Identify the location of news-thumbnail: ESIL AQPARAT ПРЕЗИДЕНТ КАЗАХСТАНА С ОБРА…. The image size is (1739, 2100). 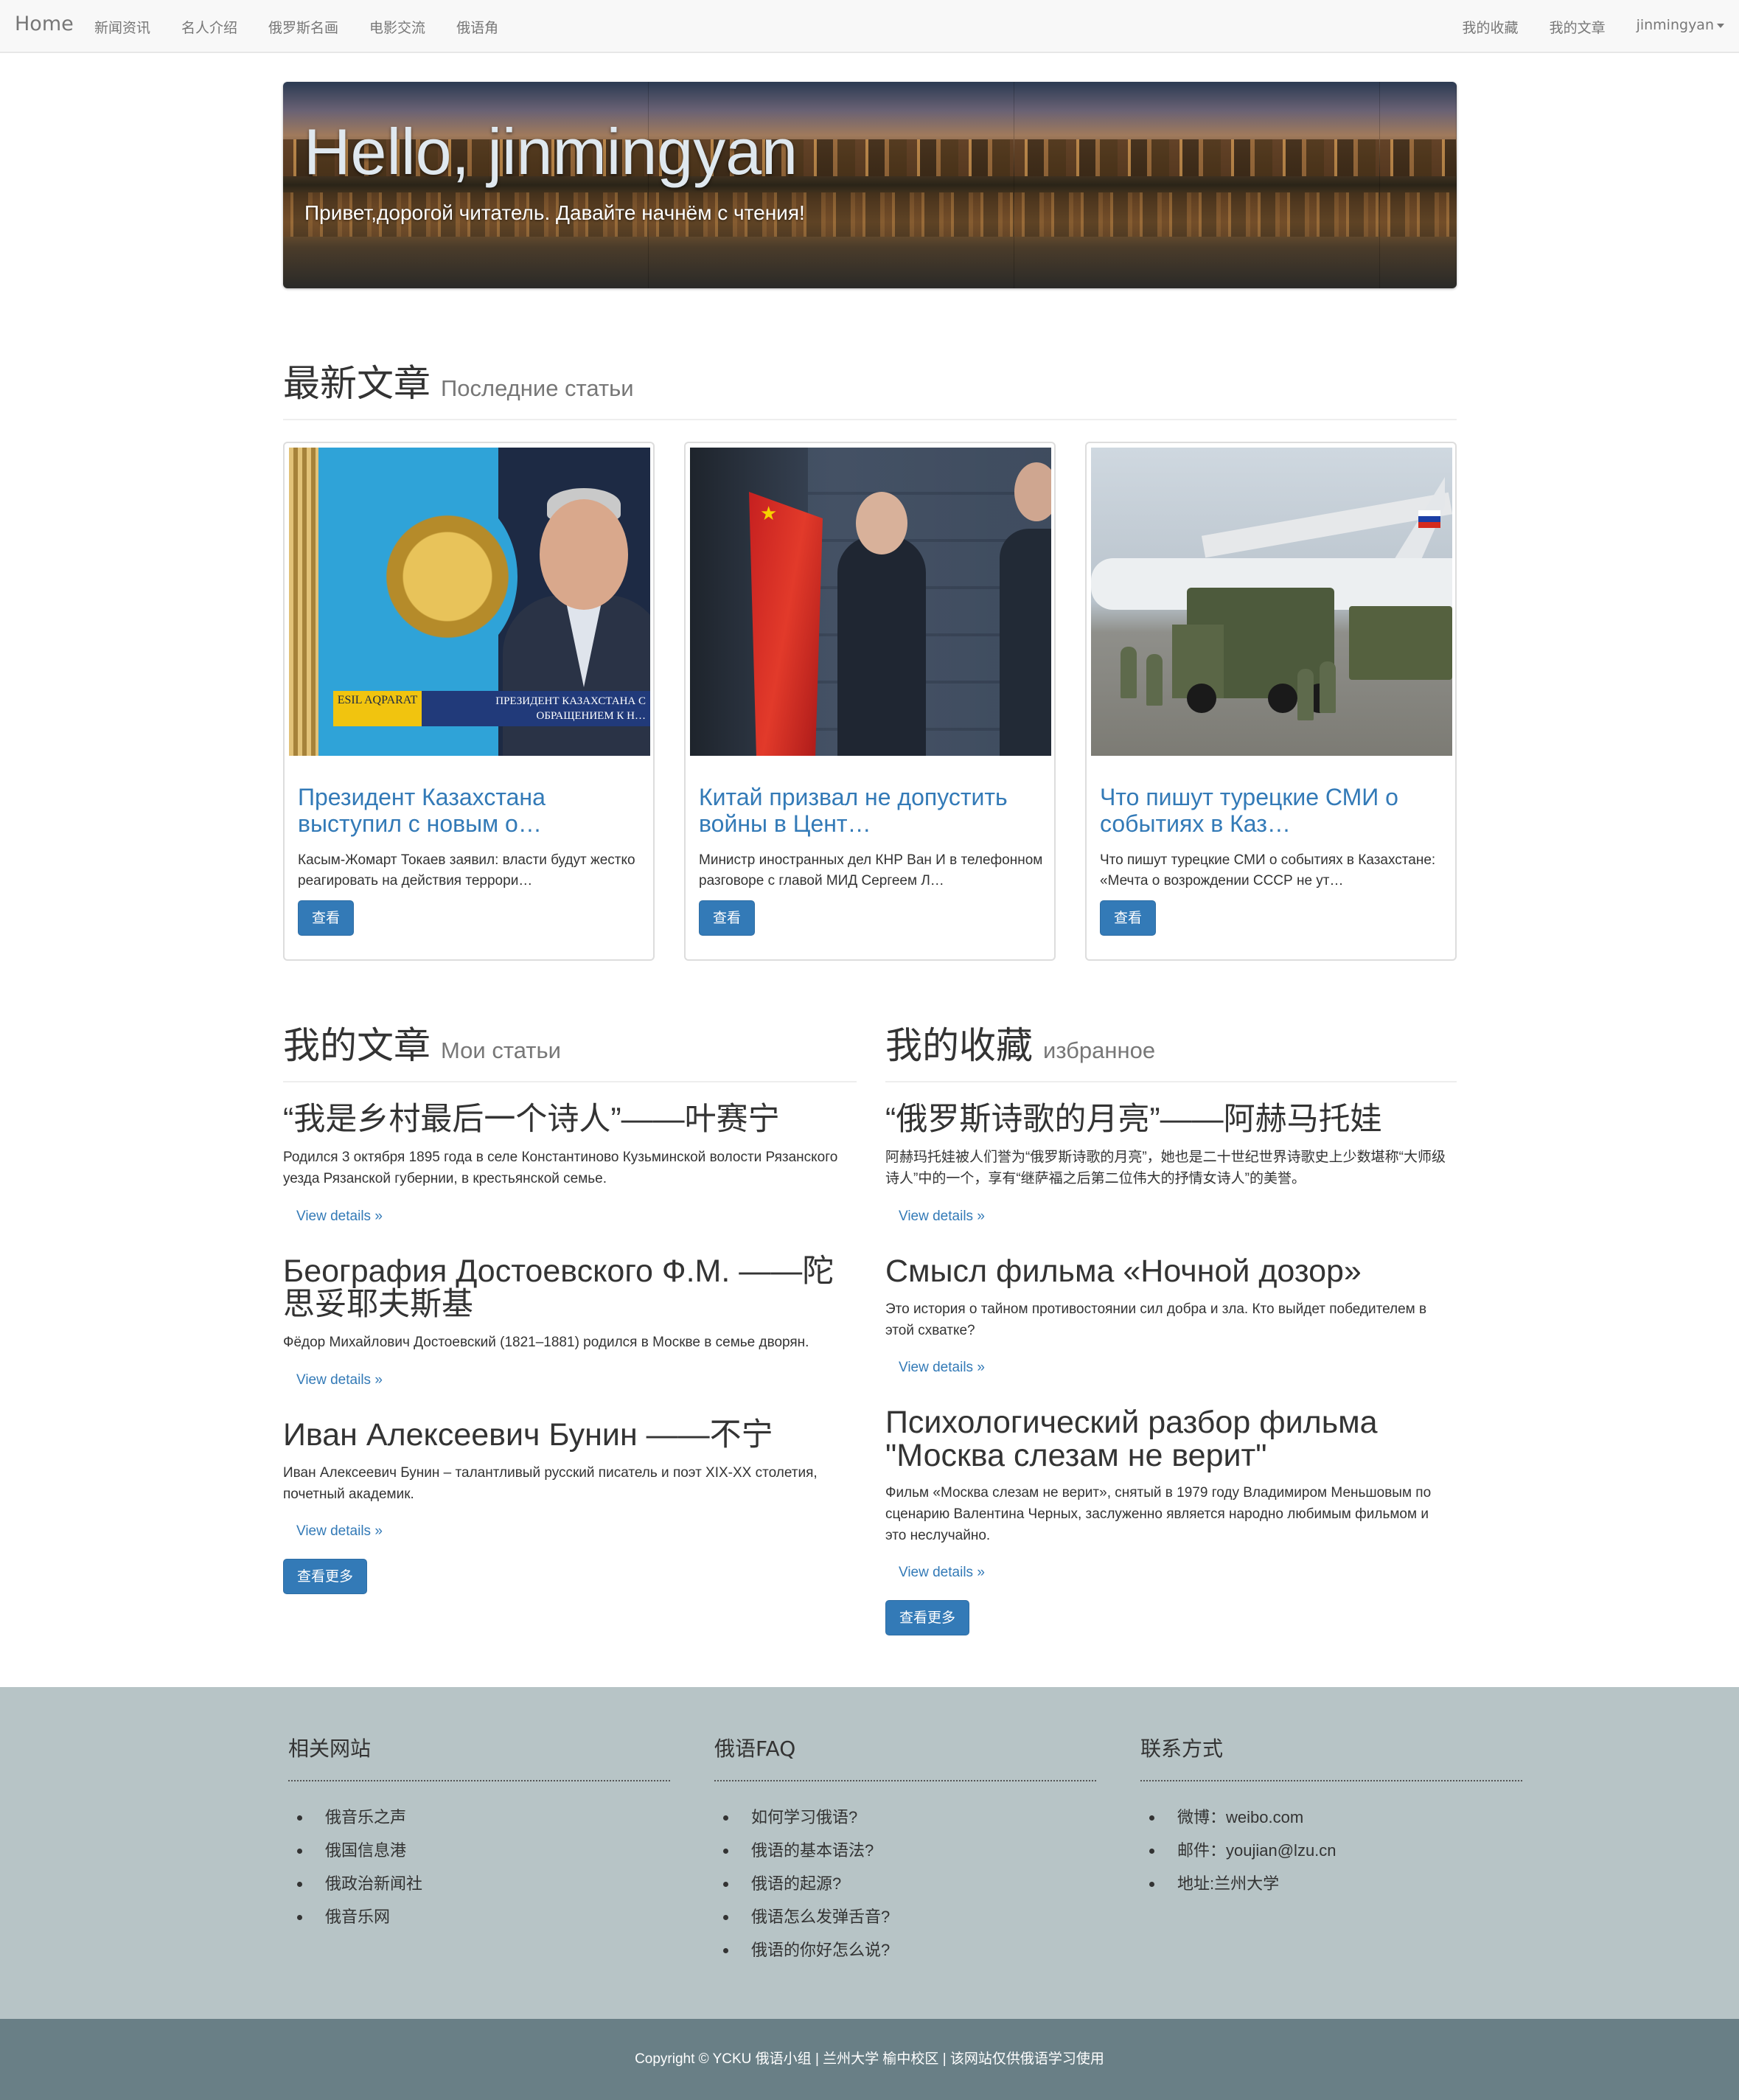
(470, 602).